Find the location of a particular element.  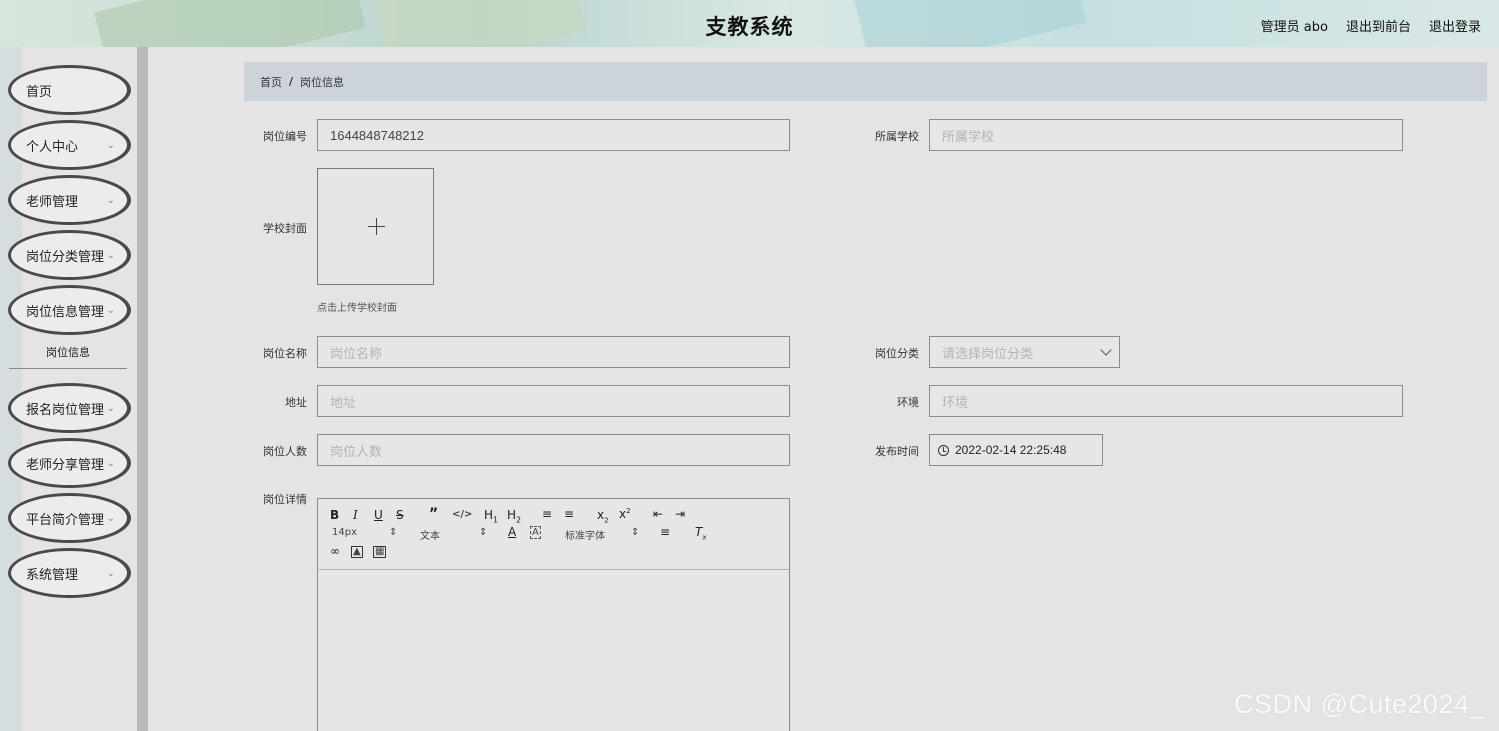

sidebar-item-label: 系统管理 is located at coordinates (52, 575).